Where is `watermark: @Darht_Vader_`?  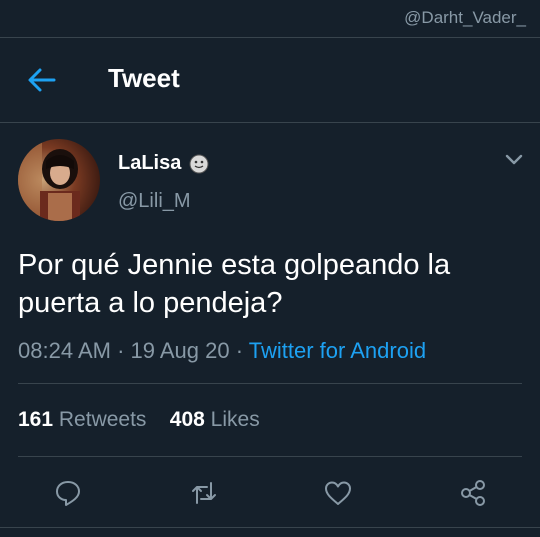
watermark: @Darht_Vader_ is located at coordinates (465, 17).